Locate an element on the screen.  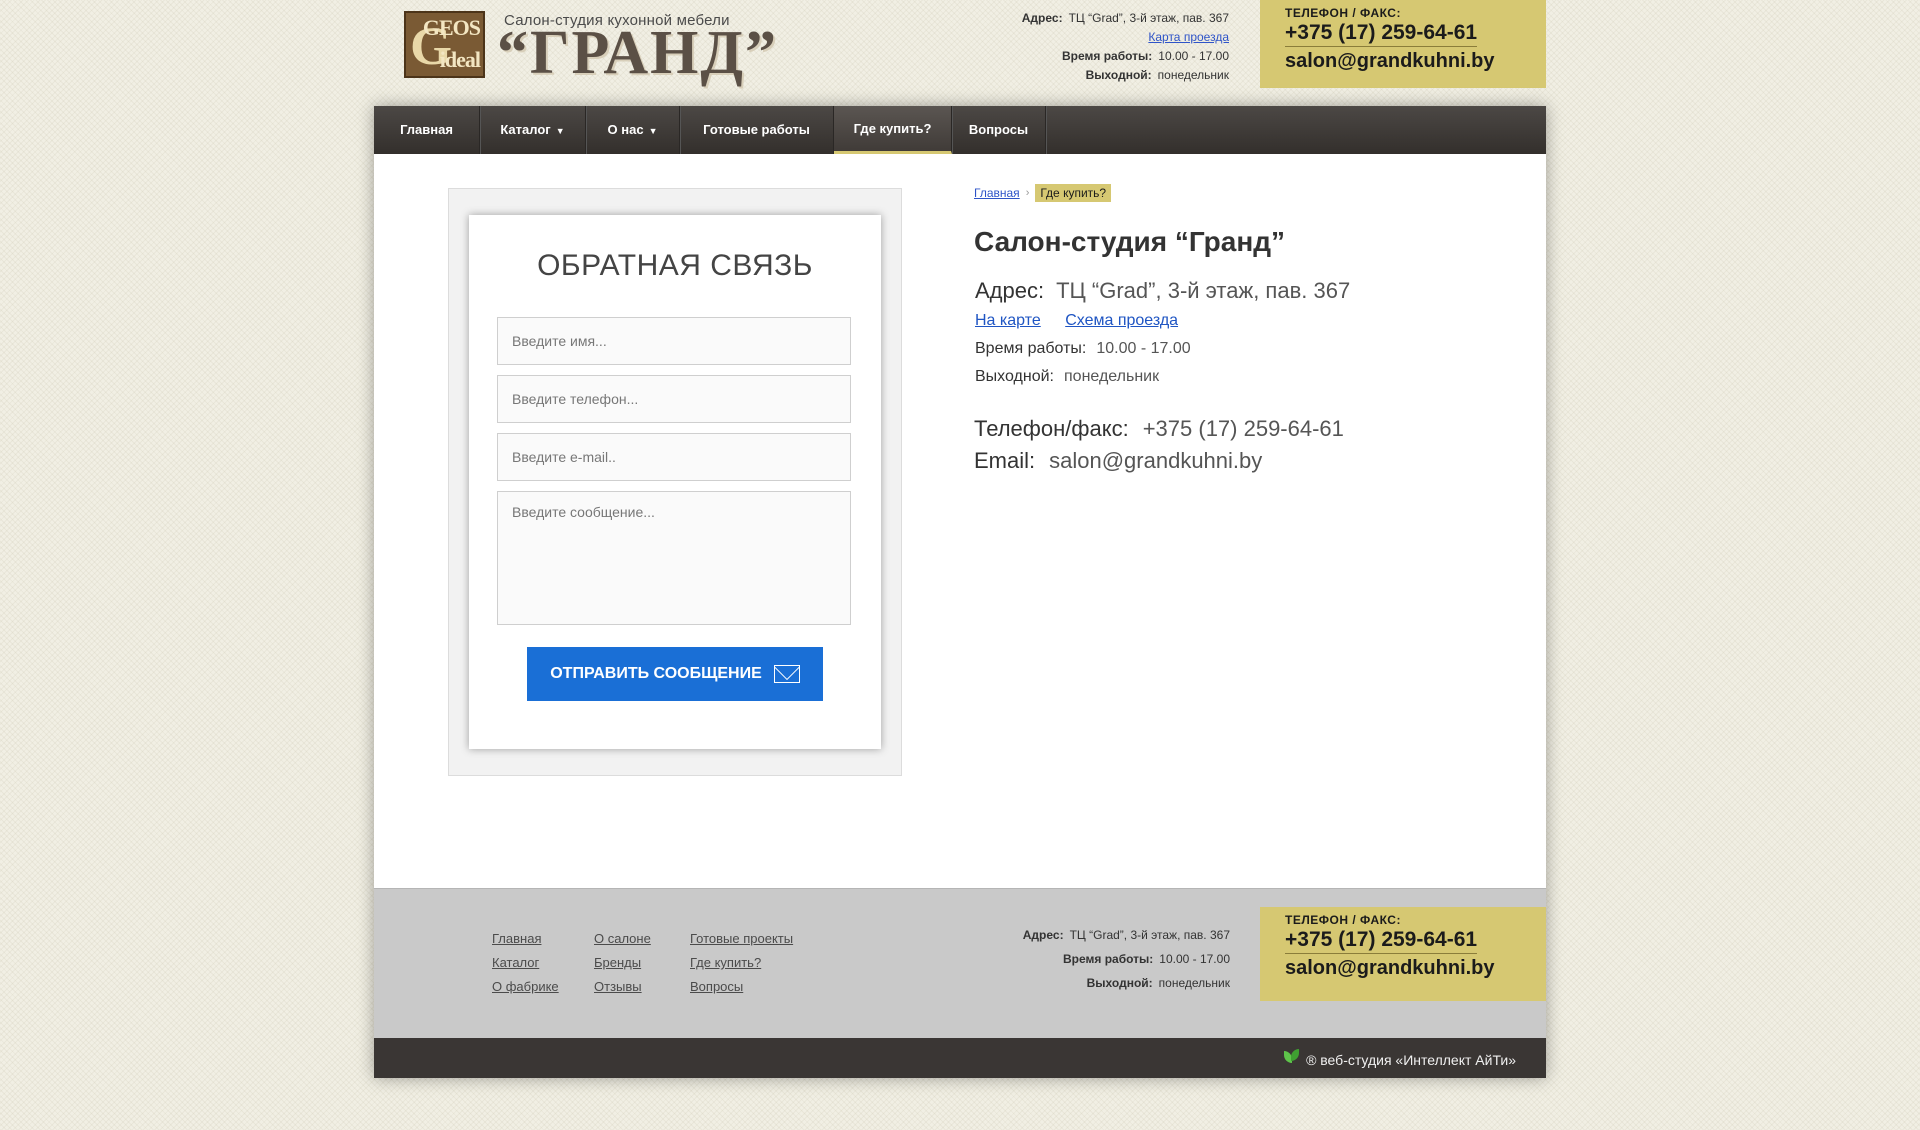
site-brand: “ГРАНД” is located at coordinates (637, 53).